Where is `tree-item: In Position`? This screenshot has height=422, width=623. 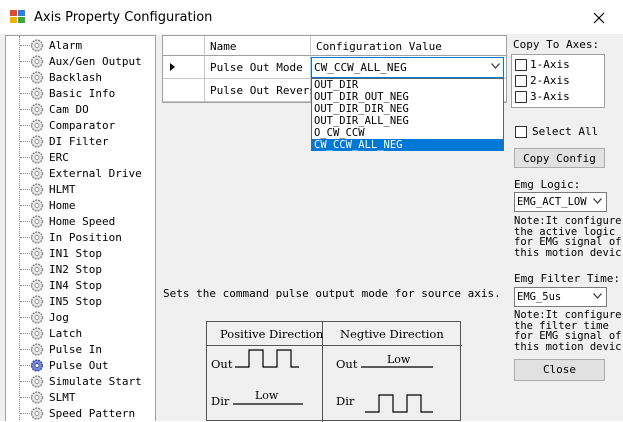 tree-item: In Position is located at coordinates (80, 237).